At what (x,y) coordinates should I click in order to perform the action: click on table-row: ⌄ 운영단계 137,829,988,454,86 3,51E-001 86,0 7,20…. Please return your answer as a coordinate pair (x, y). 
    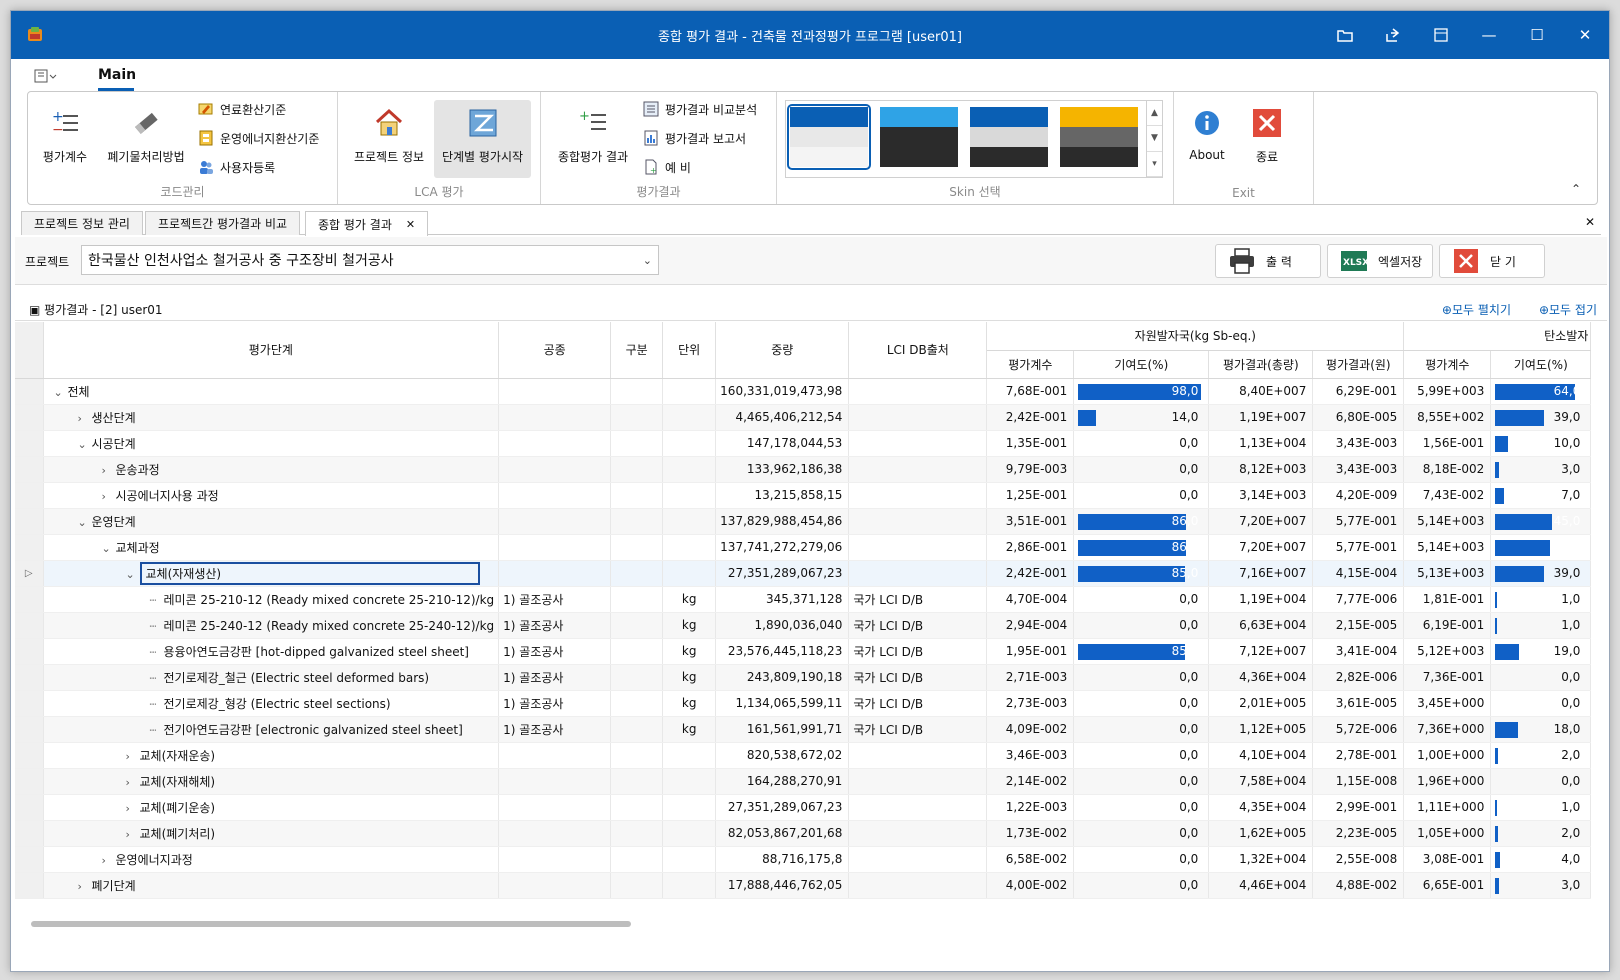
    Looking at the image, I should click on (803, 521).